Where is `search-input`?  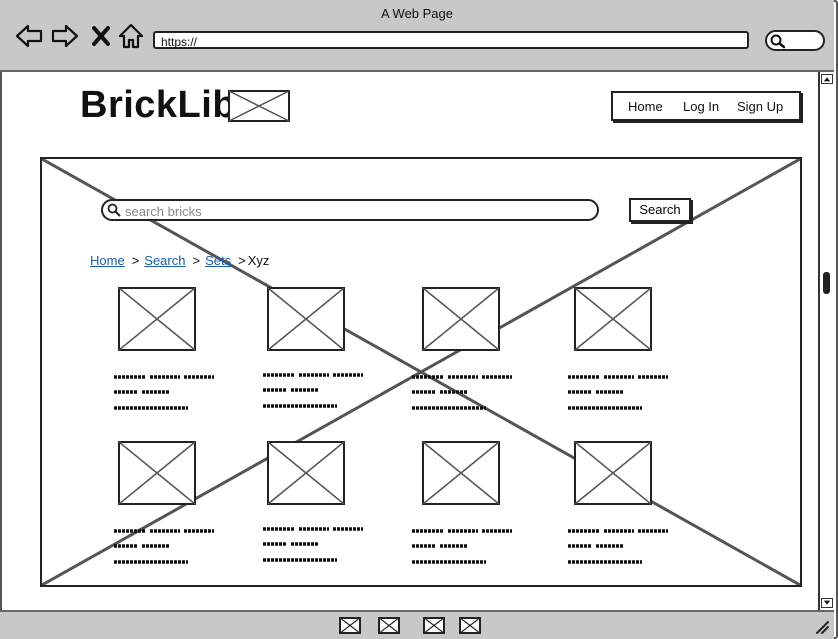 search-input is located at coordinates (355, 211).